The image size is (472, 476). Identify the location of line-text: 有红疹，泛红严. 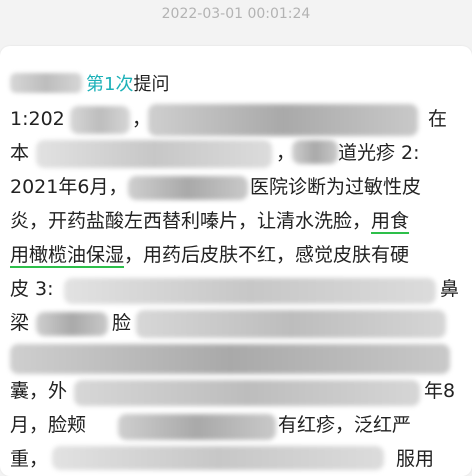
(345, 425).